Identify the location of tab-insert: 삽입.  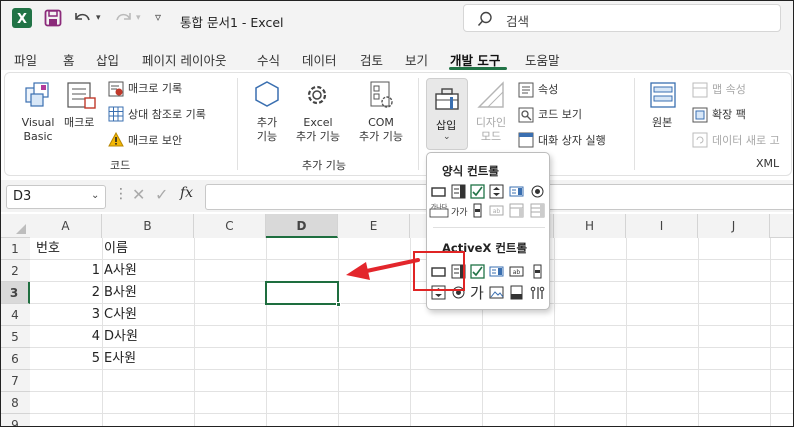
(107, 59).